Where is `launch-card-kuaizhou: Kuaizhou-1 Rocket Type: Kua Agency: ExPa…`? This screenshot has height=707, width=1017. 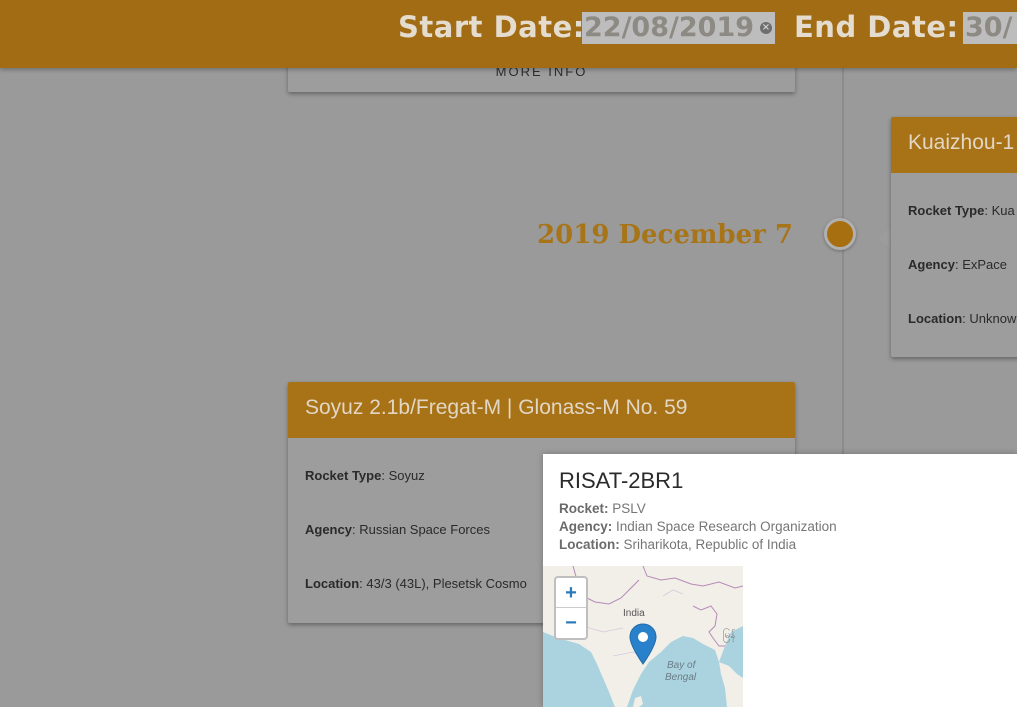
launch-card-kuaizhou: Kuaizhou-1 Rocket Type: Kua Agency: ExPa… is located at coordinates (954, 237).